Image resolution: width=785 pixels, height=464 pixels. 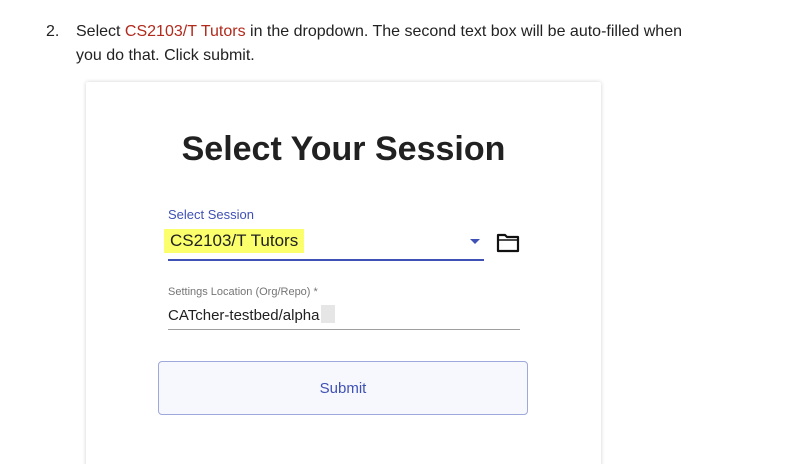 What do you see at coordinates (211, 214) in the screenshot?
I see `select-session-label: Select Session` at bounding box center [211, 214].